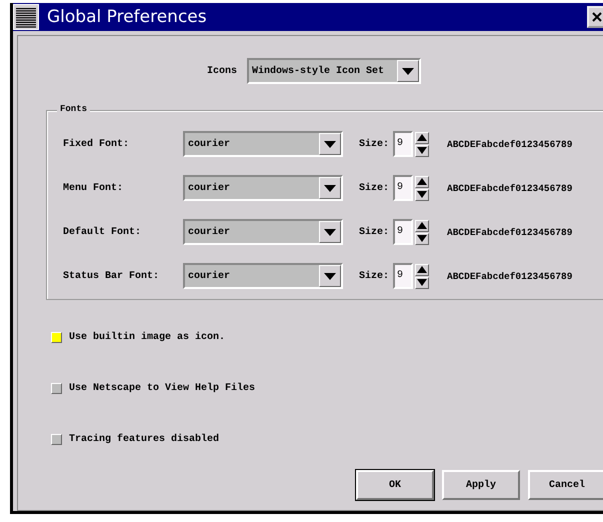 This screenshot has height=522, width=603. I want to click on font-label: Default Font:, so click(102, 232).